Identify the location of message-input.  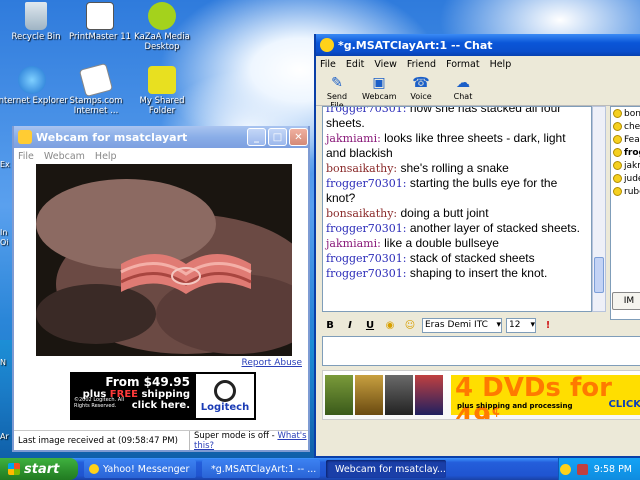
(481, 351).